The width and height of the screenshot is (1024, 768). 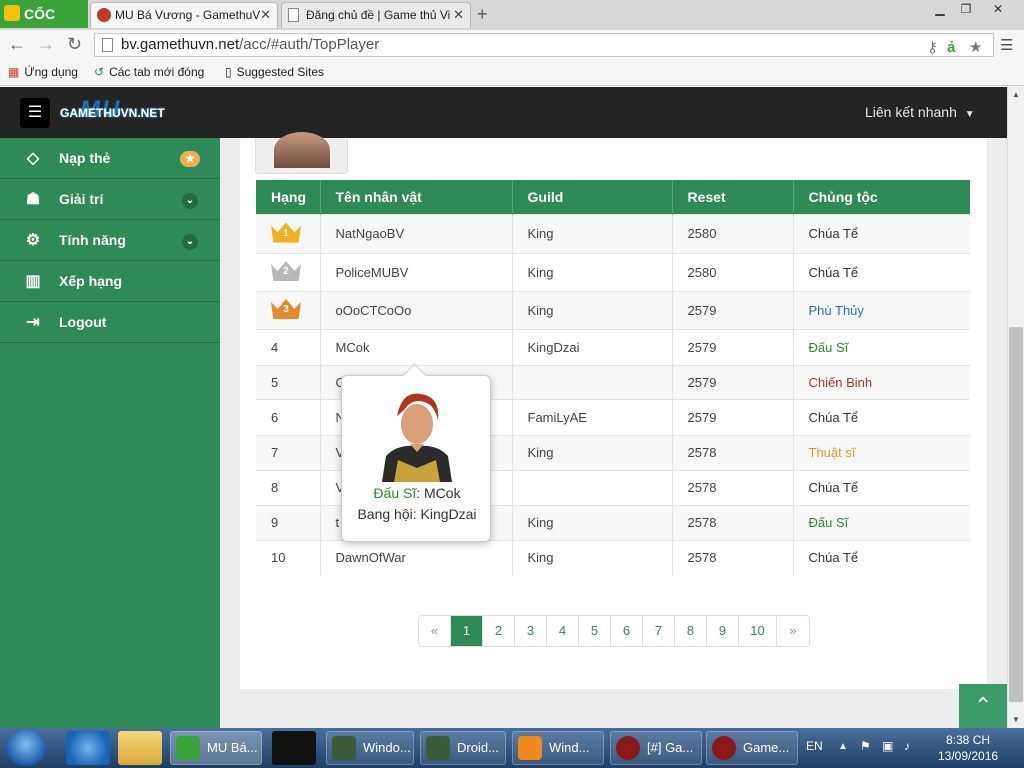 I want to click on tray-arrow-icon: ▲, so click(x=843, y=746).